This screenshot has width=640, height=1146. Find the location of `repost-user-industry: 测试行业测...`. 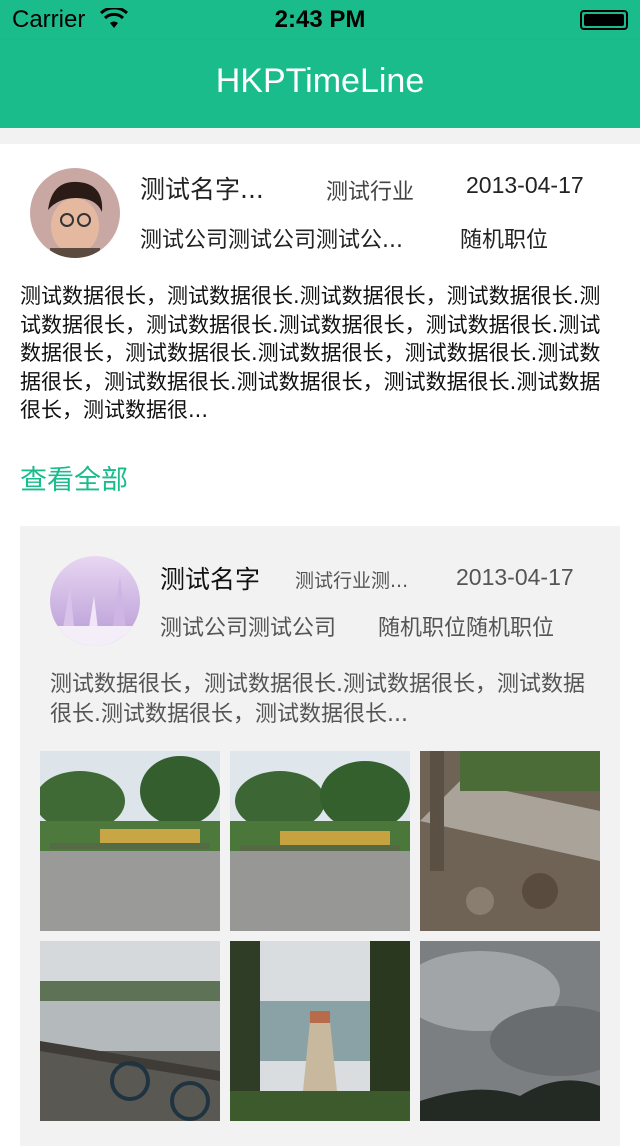

repost-user-industry: 测试行业测... is located at coordinates (352, 581).